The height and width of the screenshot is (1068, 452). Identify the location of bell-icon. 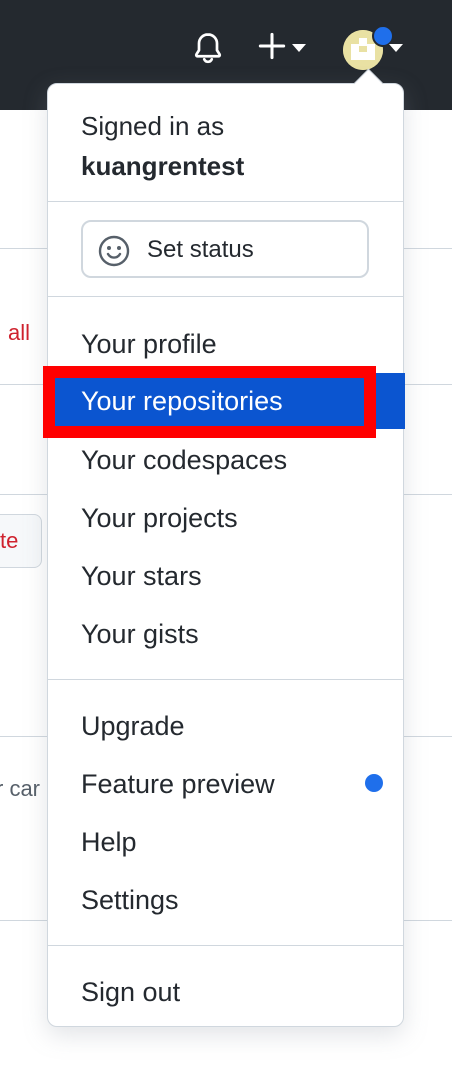
(208, 48).